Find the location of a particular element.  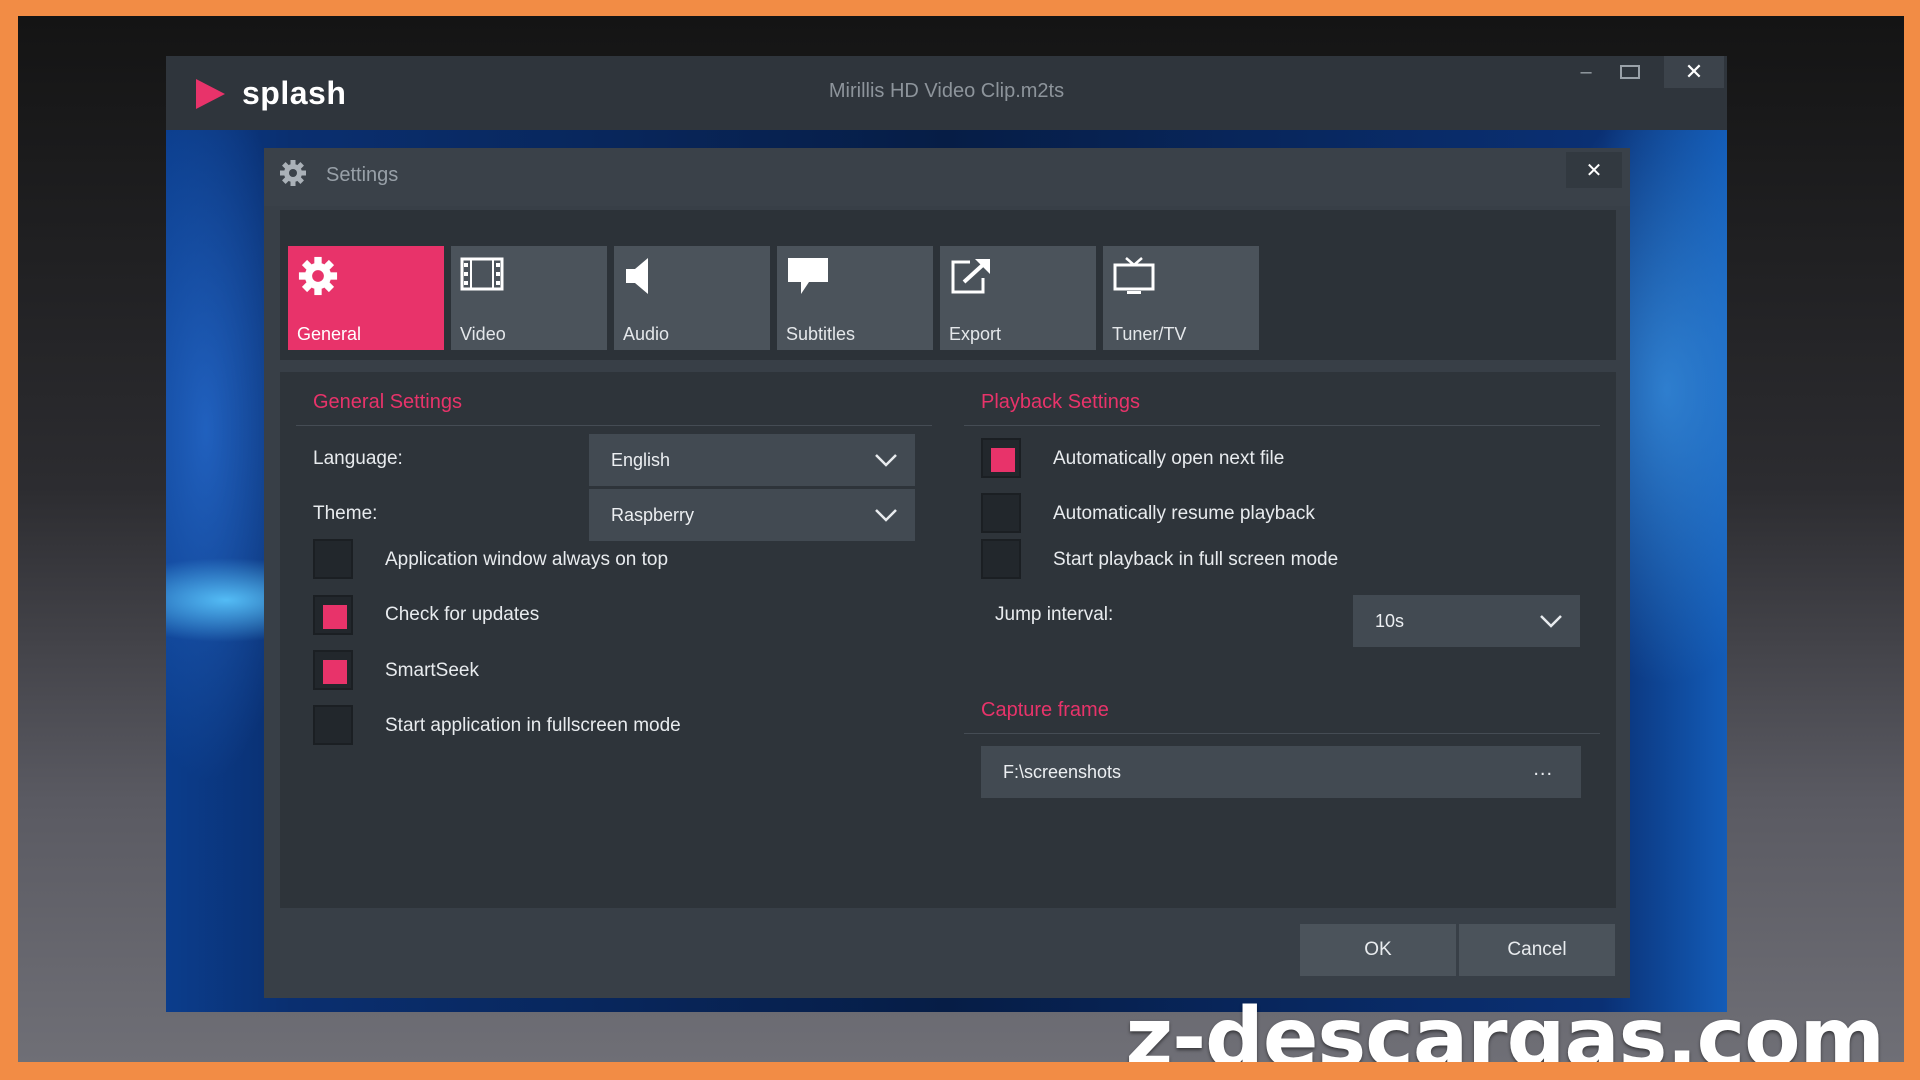

tab-subtitles: Subtitles is located at coordinates (855, 298).